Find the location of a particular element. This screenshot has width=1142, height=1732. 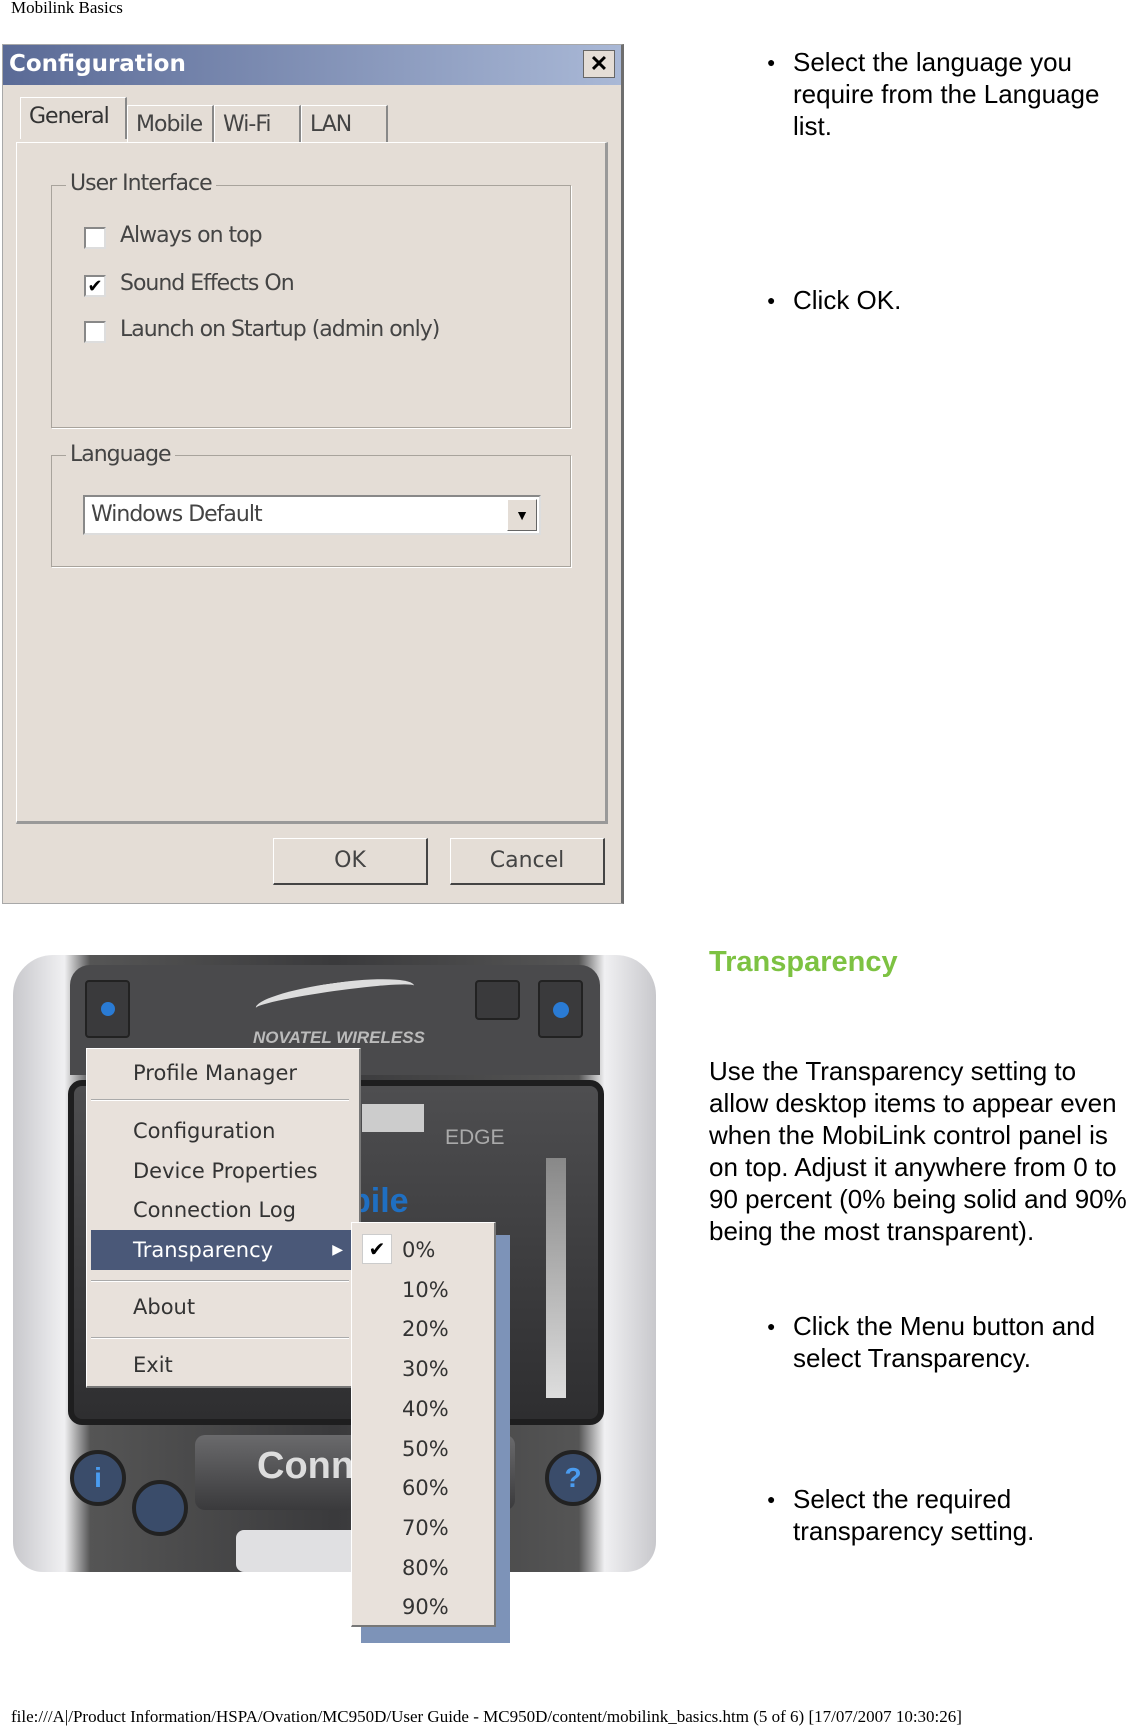

user-interface-label: User Interface is located at coordinates (141, 183).